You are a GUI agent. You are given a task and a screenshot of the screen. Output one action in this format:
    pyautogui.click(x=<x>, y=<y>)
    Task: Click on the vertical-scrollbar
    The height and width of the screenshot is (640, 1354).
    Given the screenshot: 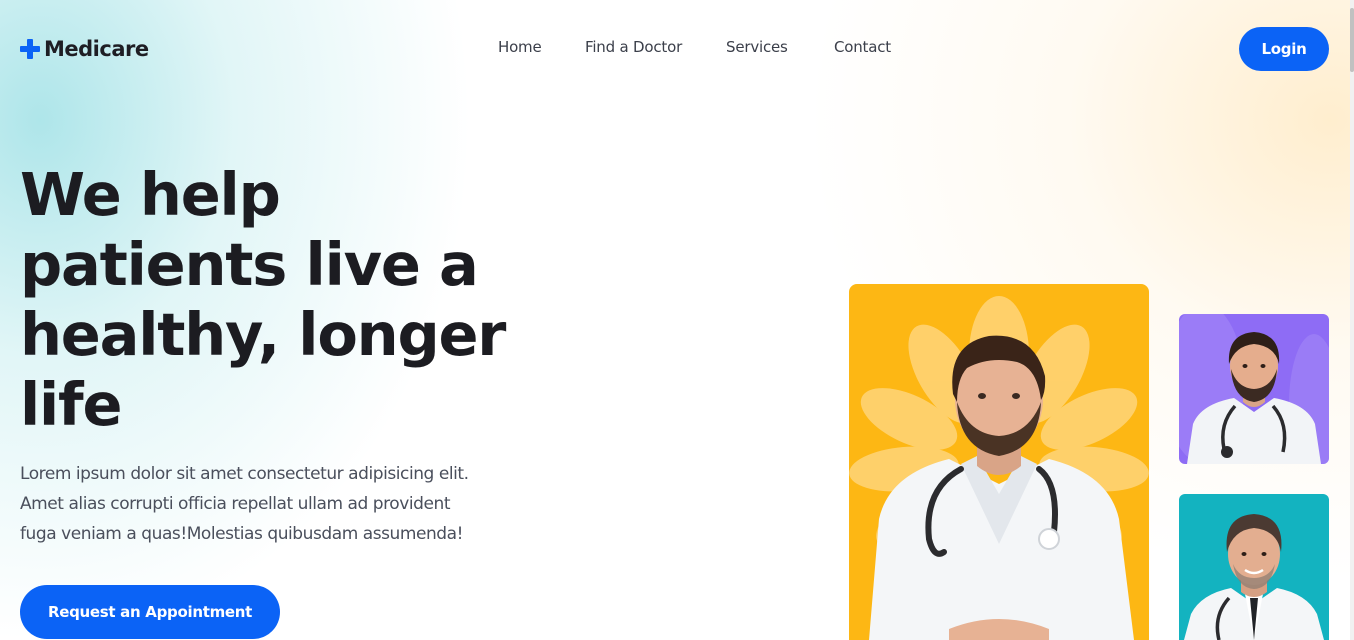 What is the action you would take?
    pyautogui.click(x=1352, y=320)
    